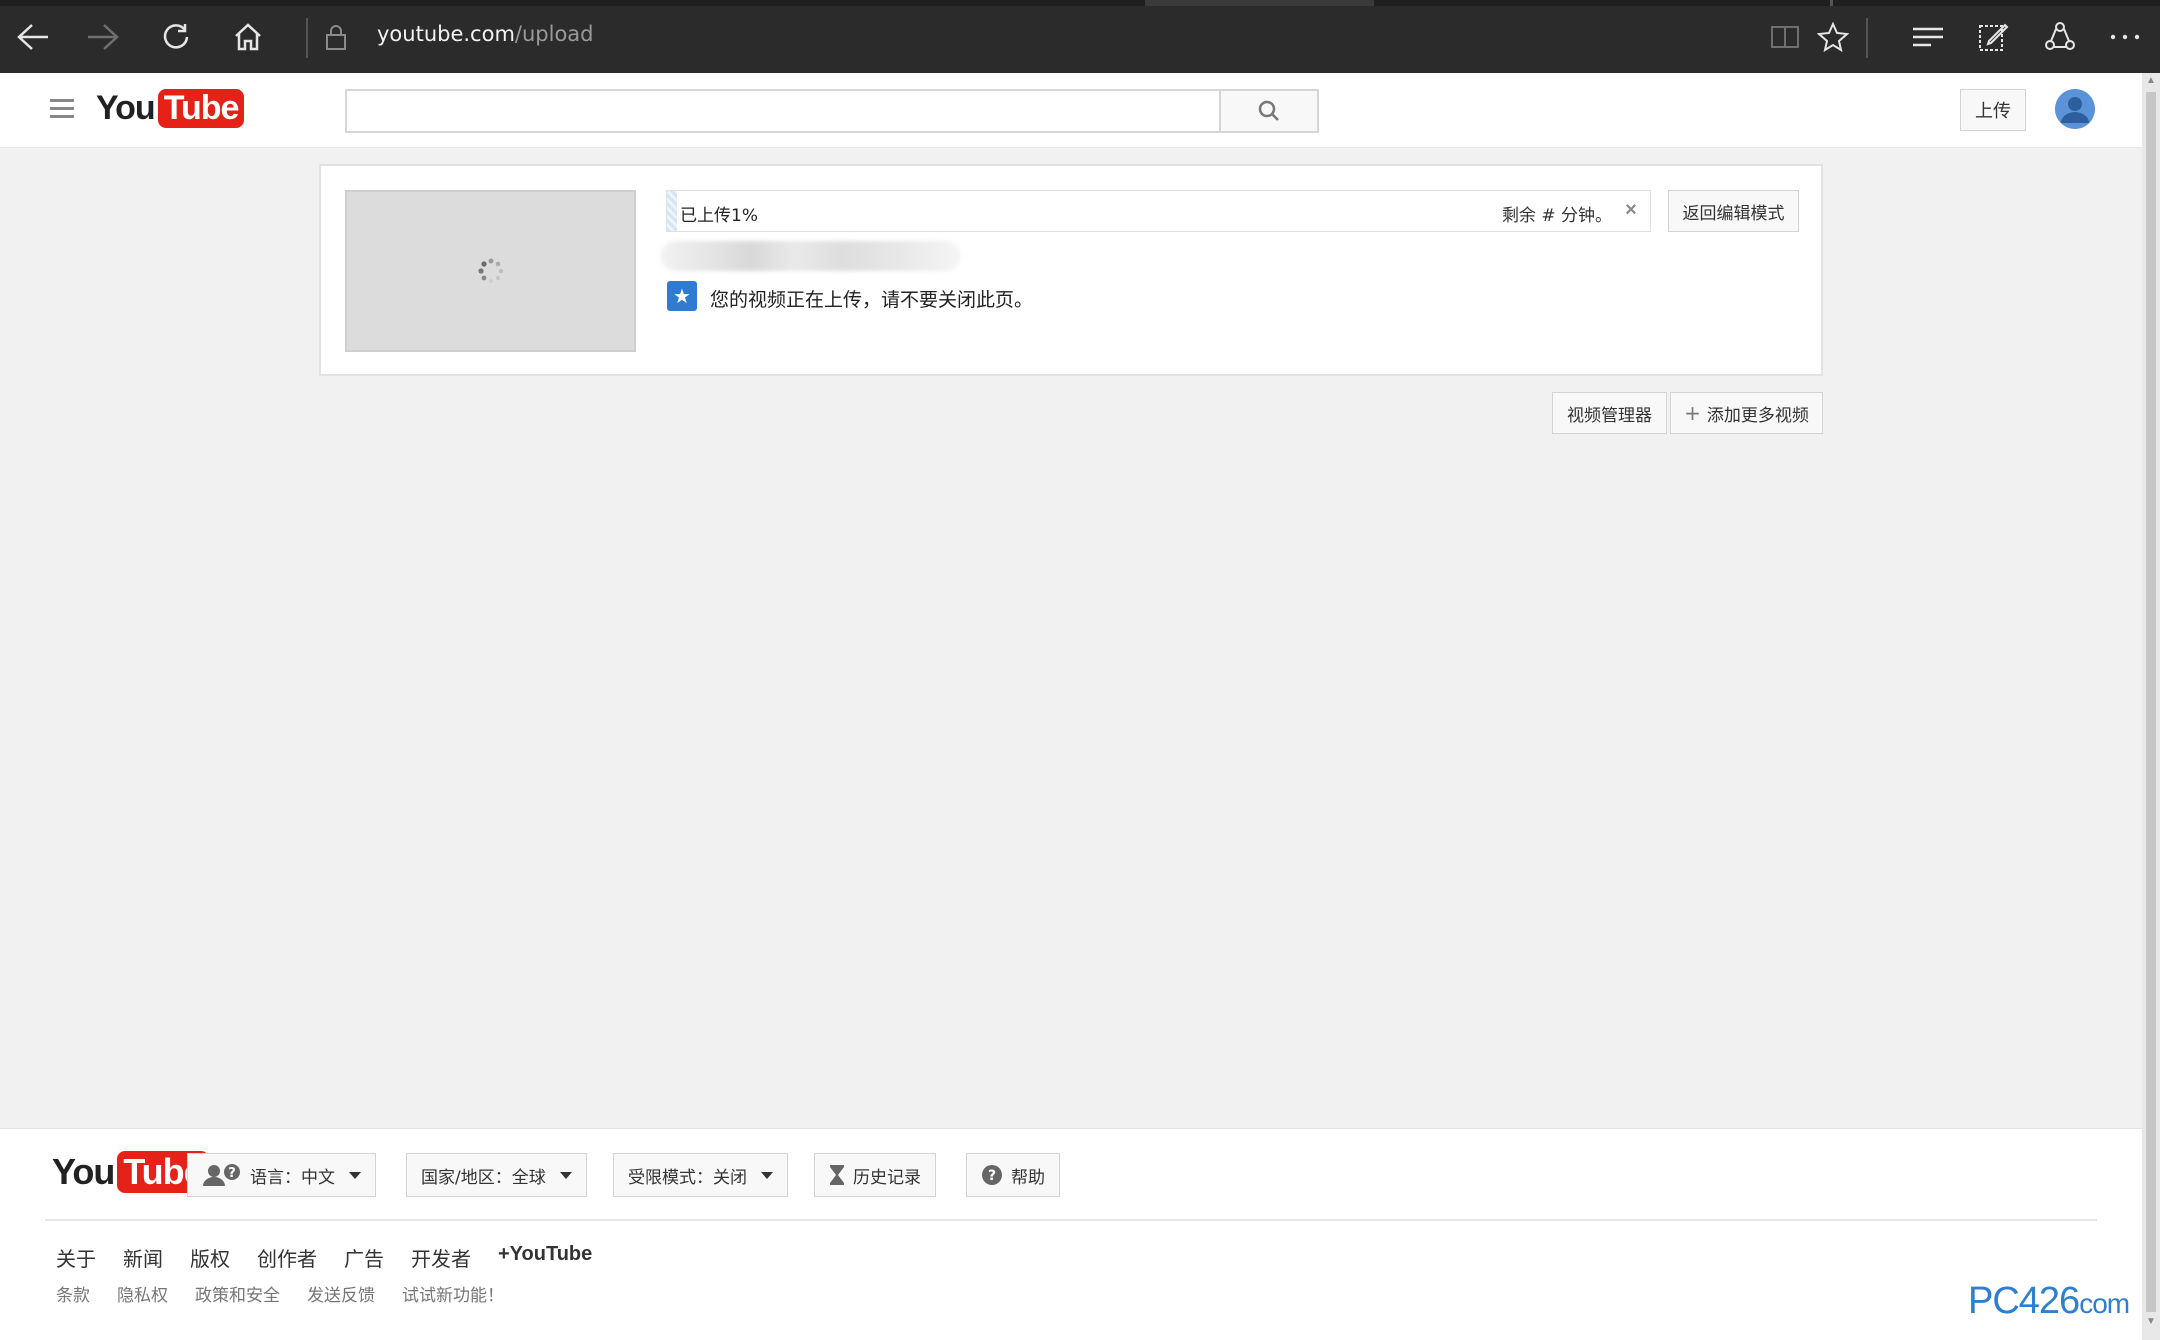 The width and height of the screenshot is (2160, 1340). Describe the element at coordinates (76, 1257) in the screenshot. I see `footer-link-about: 关于` at that location.